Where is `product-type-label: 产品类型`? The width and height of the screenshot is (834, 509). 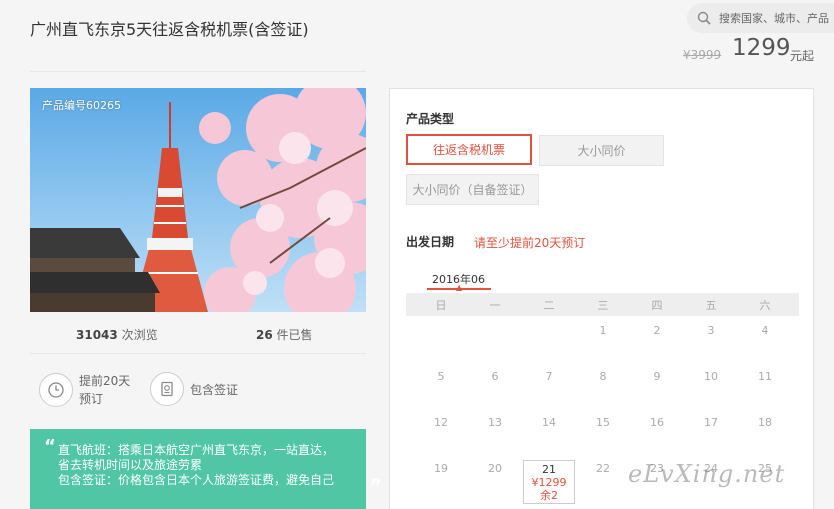
product-type-label: 产品类型 is located at coordinates (430, 119).